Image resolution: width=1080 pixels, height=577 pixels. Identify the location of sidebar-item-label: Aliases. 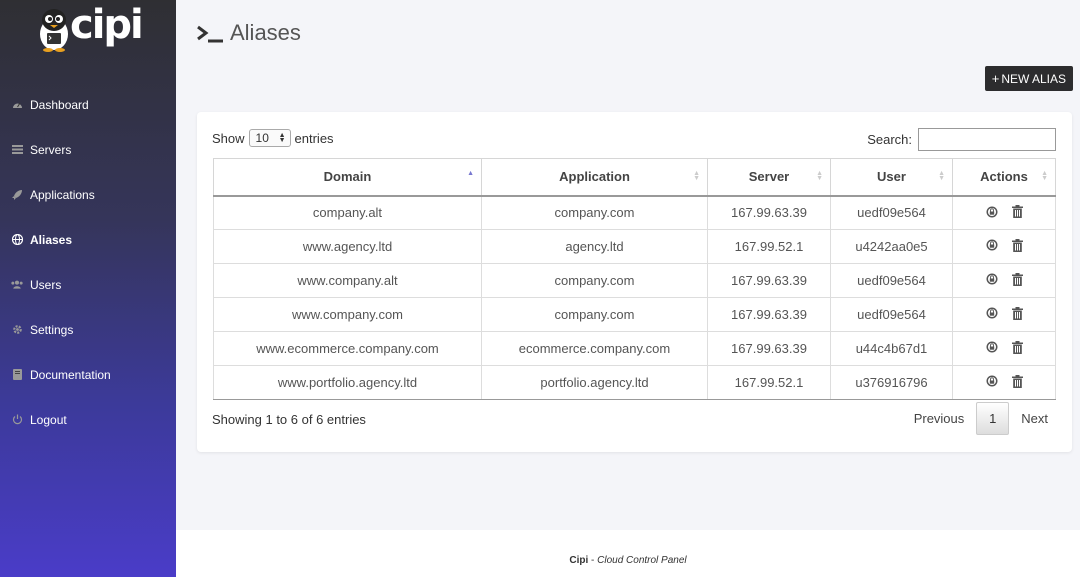
(51, 239).